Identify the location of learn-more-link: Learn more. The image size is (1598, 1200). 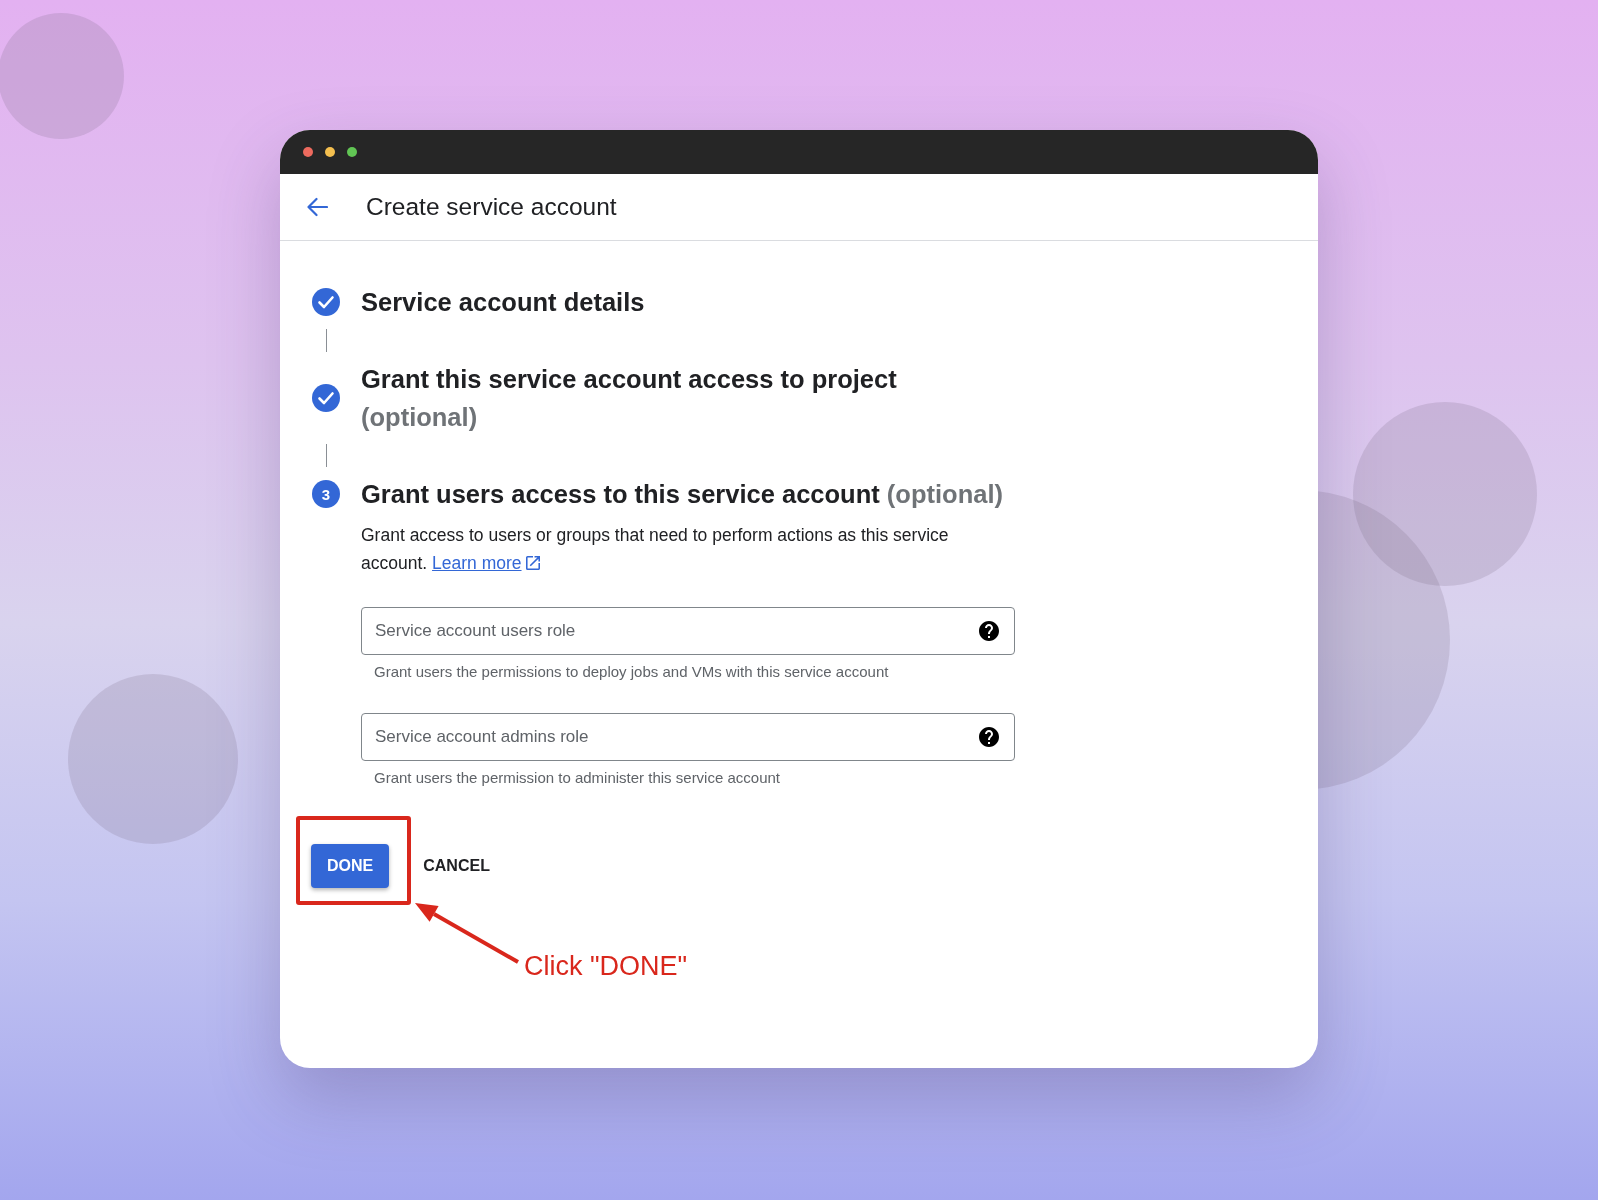
(486, 563).